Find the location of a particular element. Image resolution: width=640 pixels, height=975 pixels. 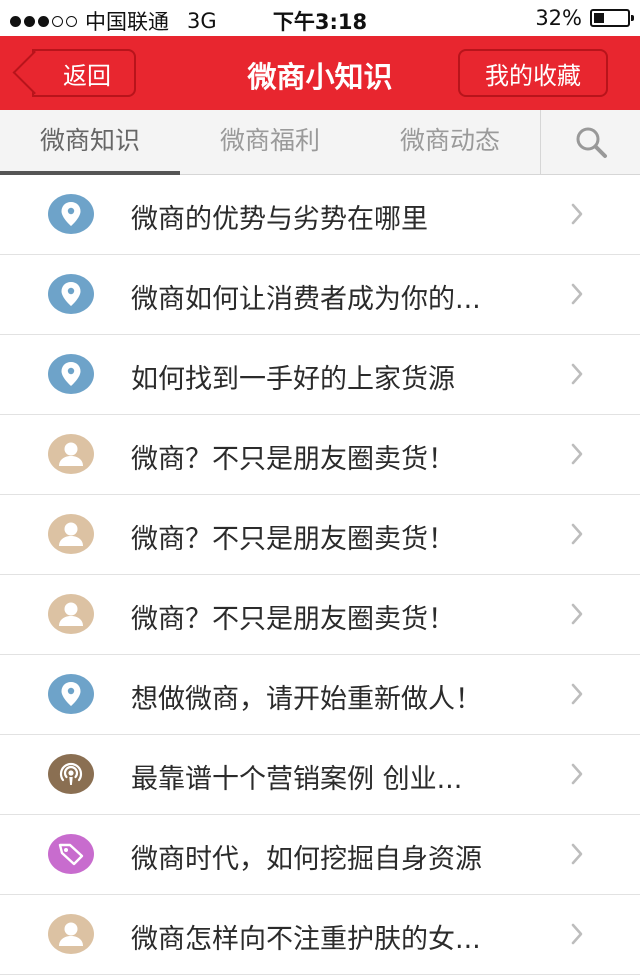

nav-bar: 返回 微商小知识 我的收藏 is located at coordinates (320, 73).